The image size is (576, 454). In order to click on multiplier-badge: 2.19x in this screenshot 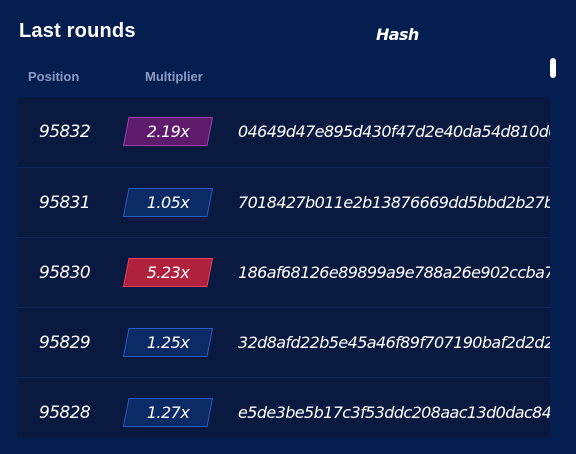, I will do `click(168, 131)`.